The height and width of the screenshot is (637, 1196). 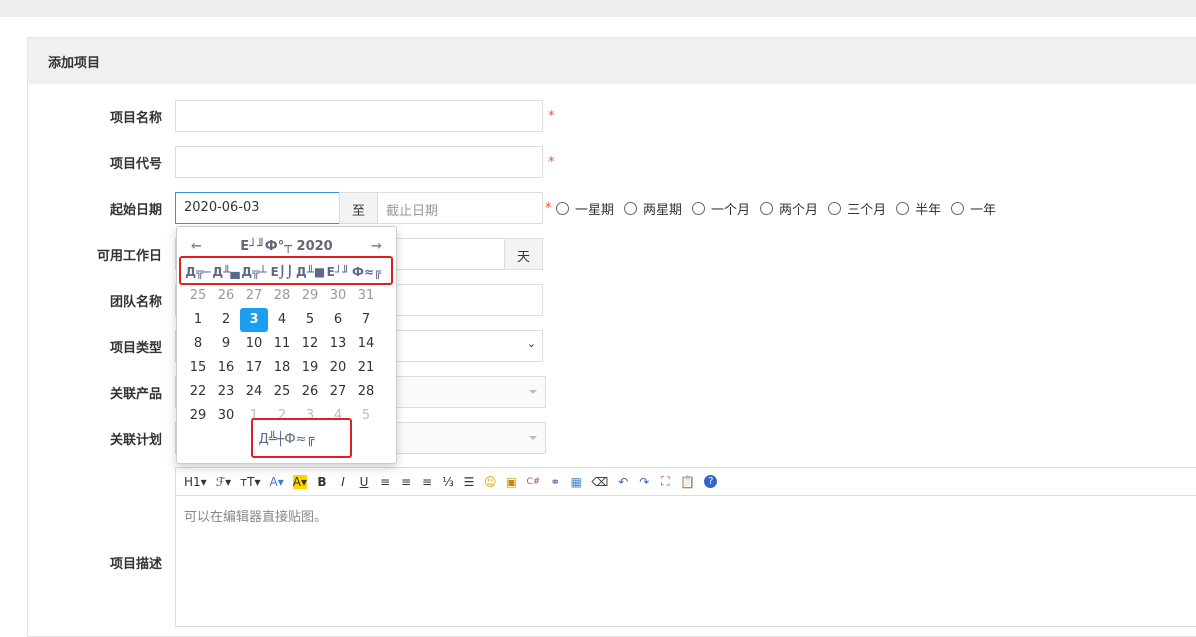 What do you see at coordinates (135, 164) in the screenshot?
I see `code-label: 项目代号` at bounding box center [135, 164].